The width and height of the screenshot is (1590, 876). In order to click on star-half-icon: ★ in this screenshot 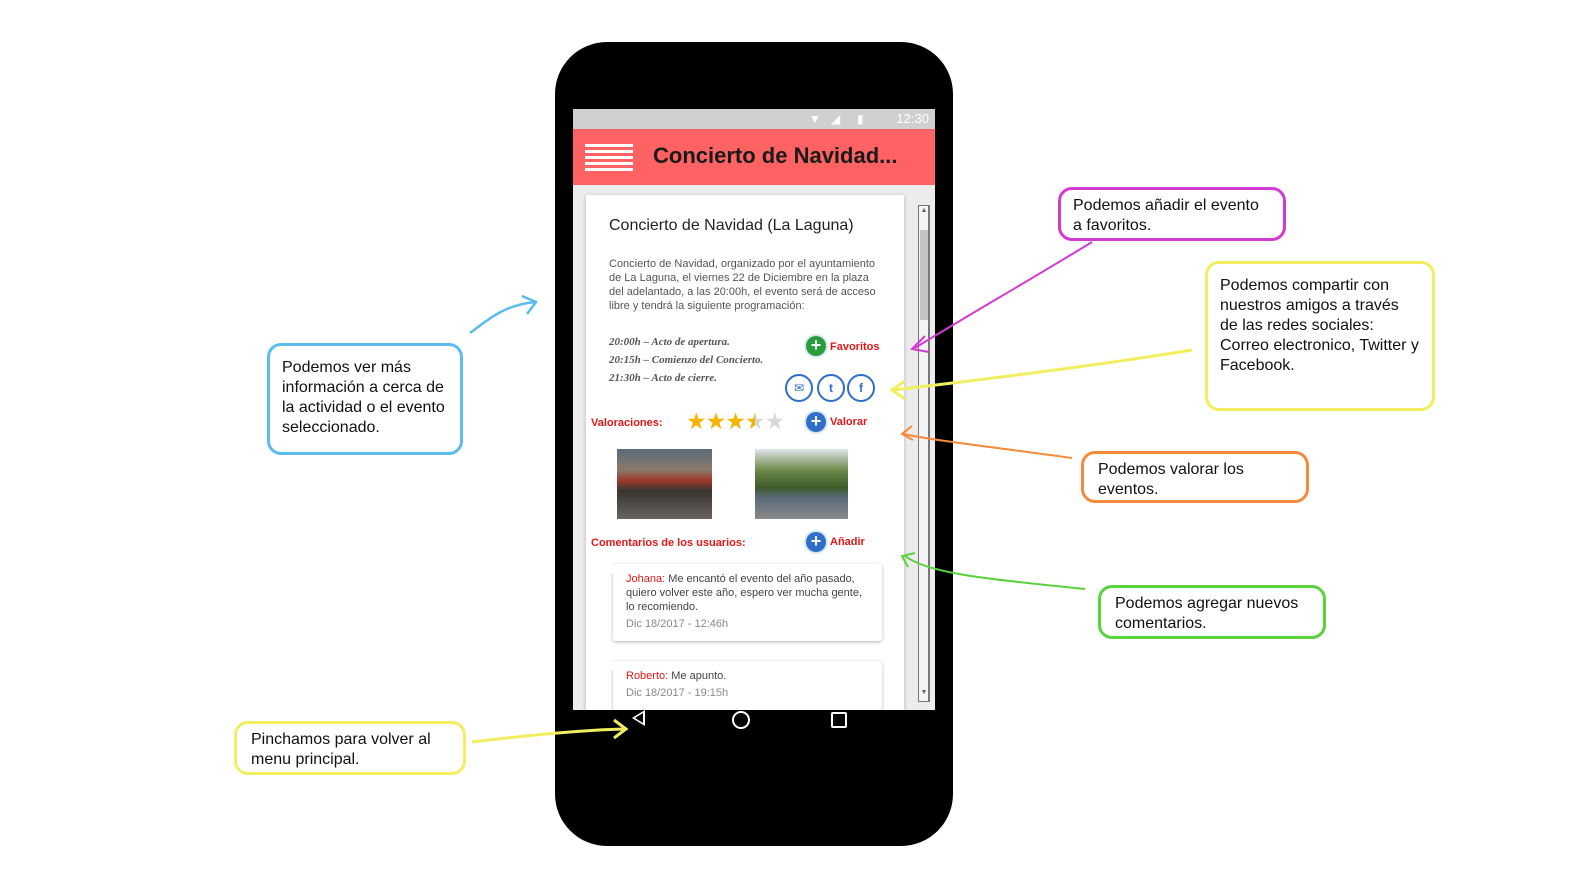, I will do `click(755, 421)`.